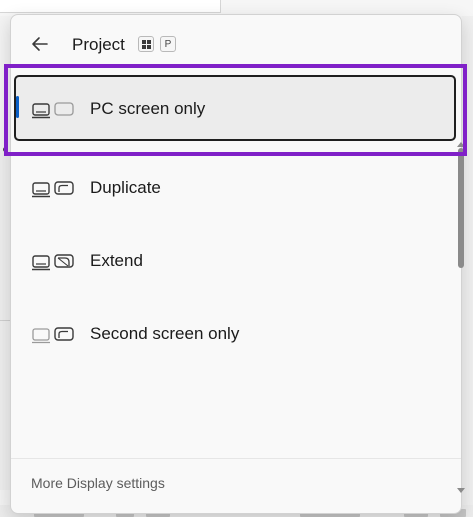  I want to click on flyout-header: Project P, so click(236, 45).